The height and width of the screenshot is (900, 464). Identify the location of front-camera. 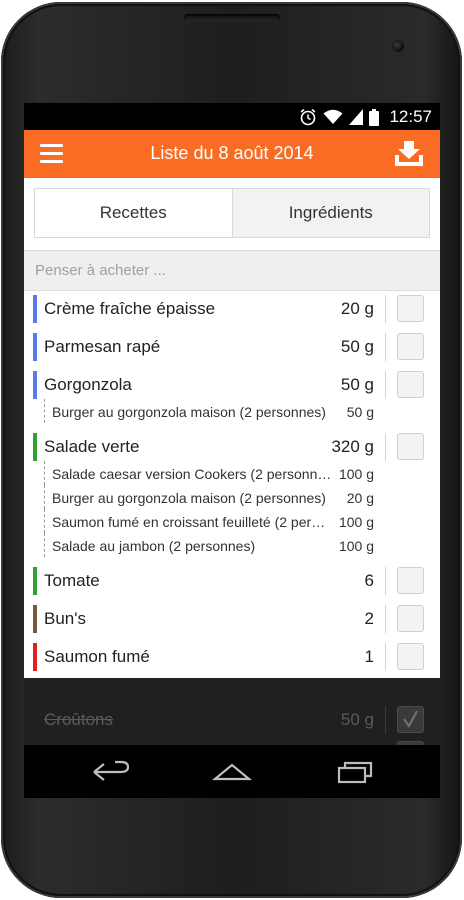
(398, 46).